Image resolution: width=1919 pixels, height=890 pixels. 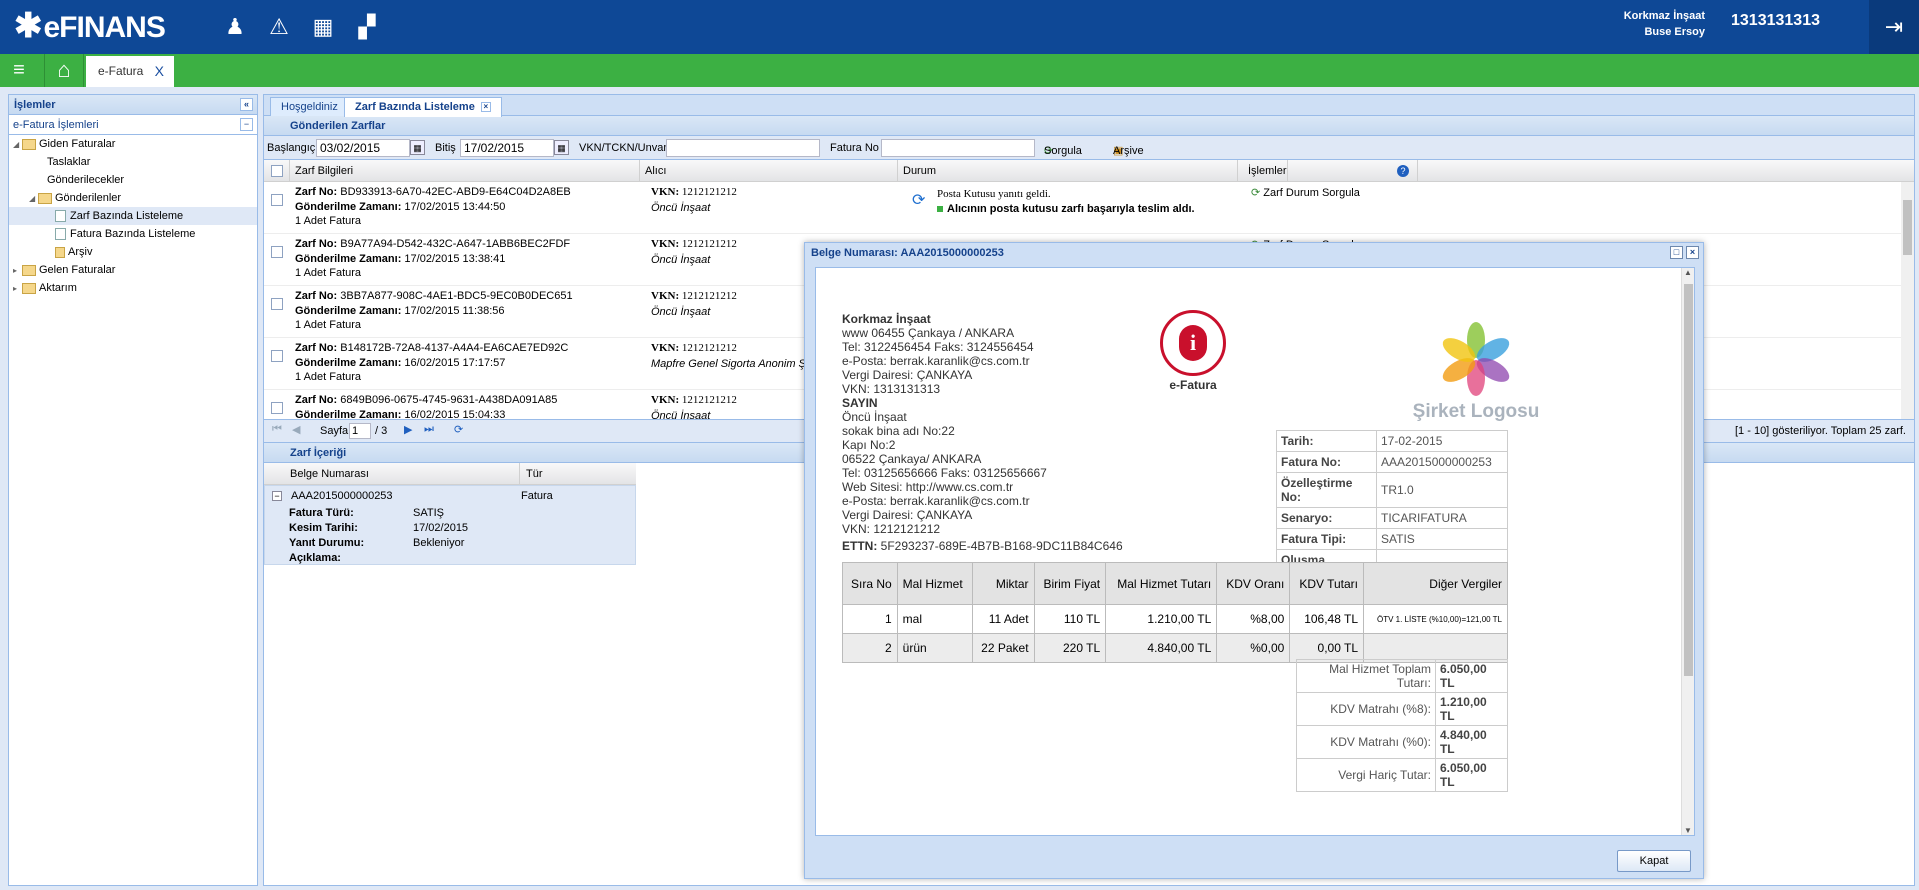 I want to click on collapse-row-icon: −, so click(x=277, y=496).